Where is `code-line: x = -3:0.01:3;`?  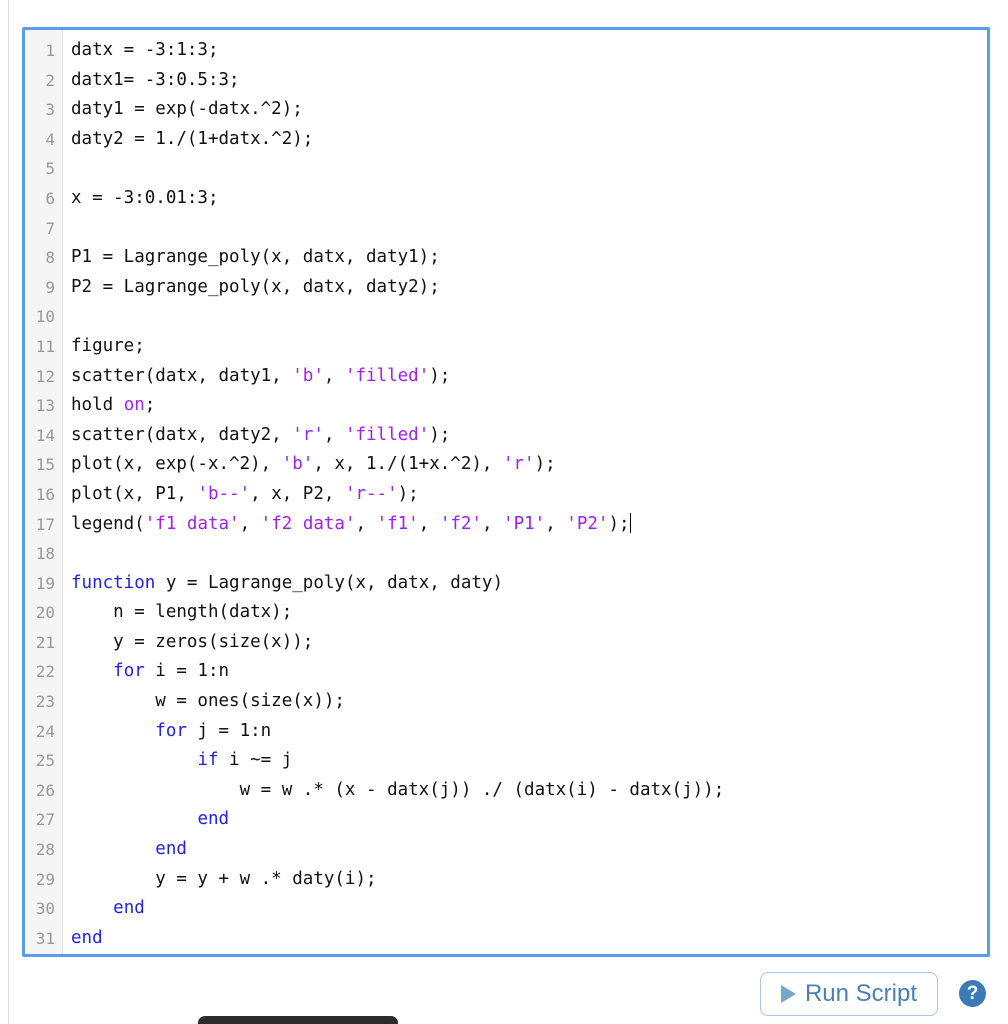 code-line: x = -3:0.01:3; is located at coordinates (529, 199).